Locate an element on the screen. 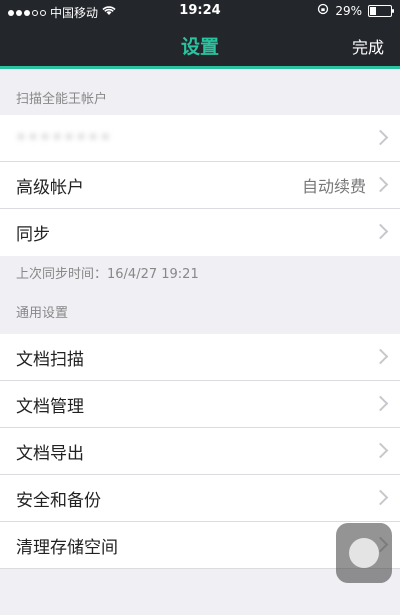 The height and width of the screenshot is (615, 400). document-export-row: 文档导出 is located at coordinates (200, 451).